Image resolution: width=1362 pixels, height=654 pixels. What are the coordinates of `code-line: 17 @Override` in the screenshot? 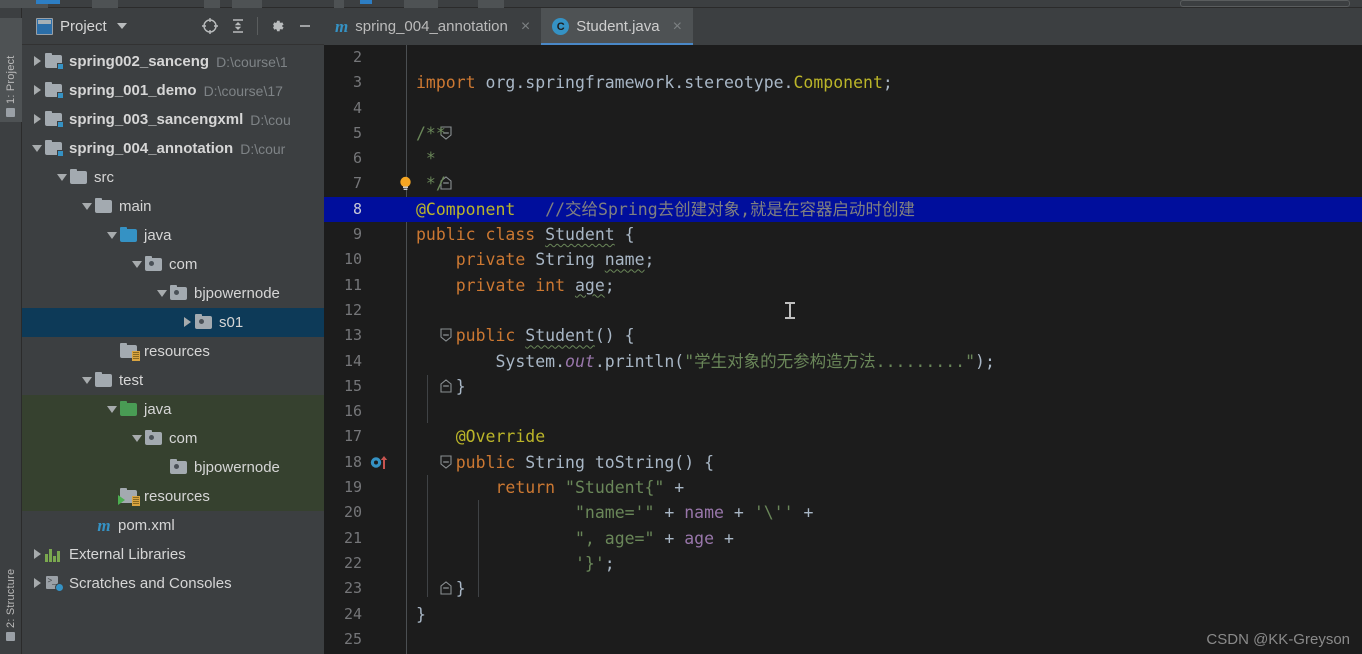 It's located at (843, 436).